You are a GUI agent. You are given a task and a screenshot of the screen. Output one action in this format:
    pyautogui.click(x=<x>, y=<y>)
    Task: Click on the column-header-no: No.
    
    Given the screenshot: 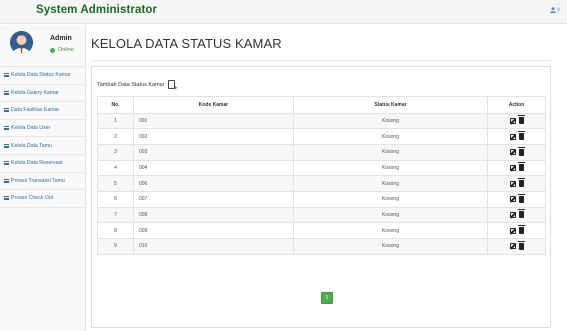 What is the action you would take?
    pyautogui.click(x=115, y=105)
    